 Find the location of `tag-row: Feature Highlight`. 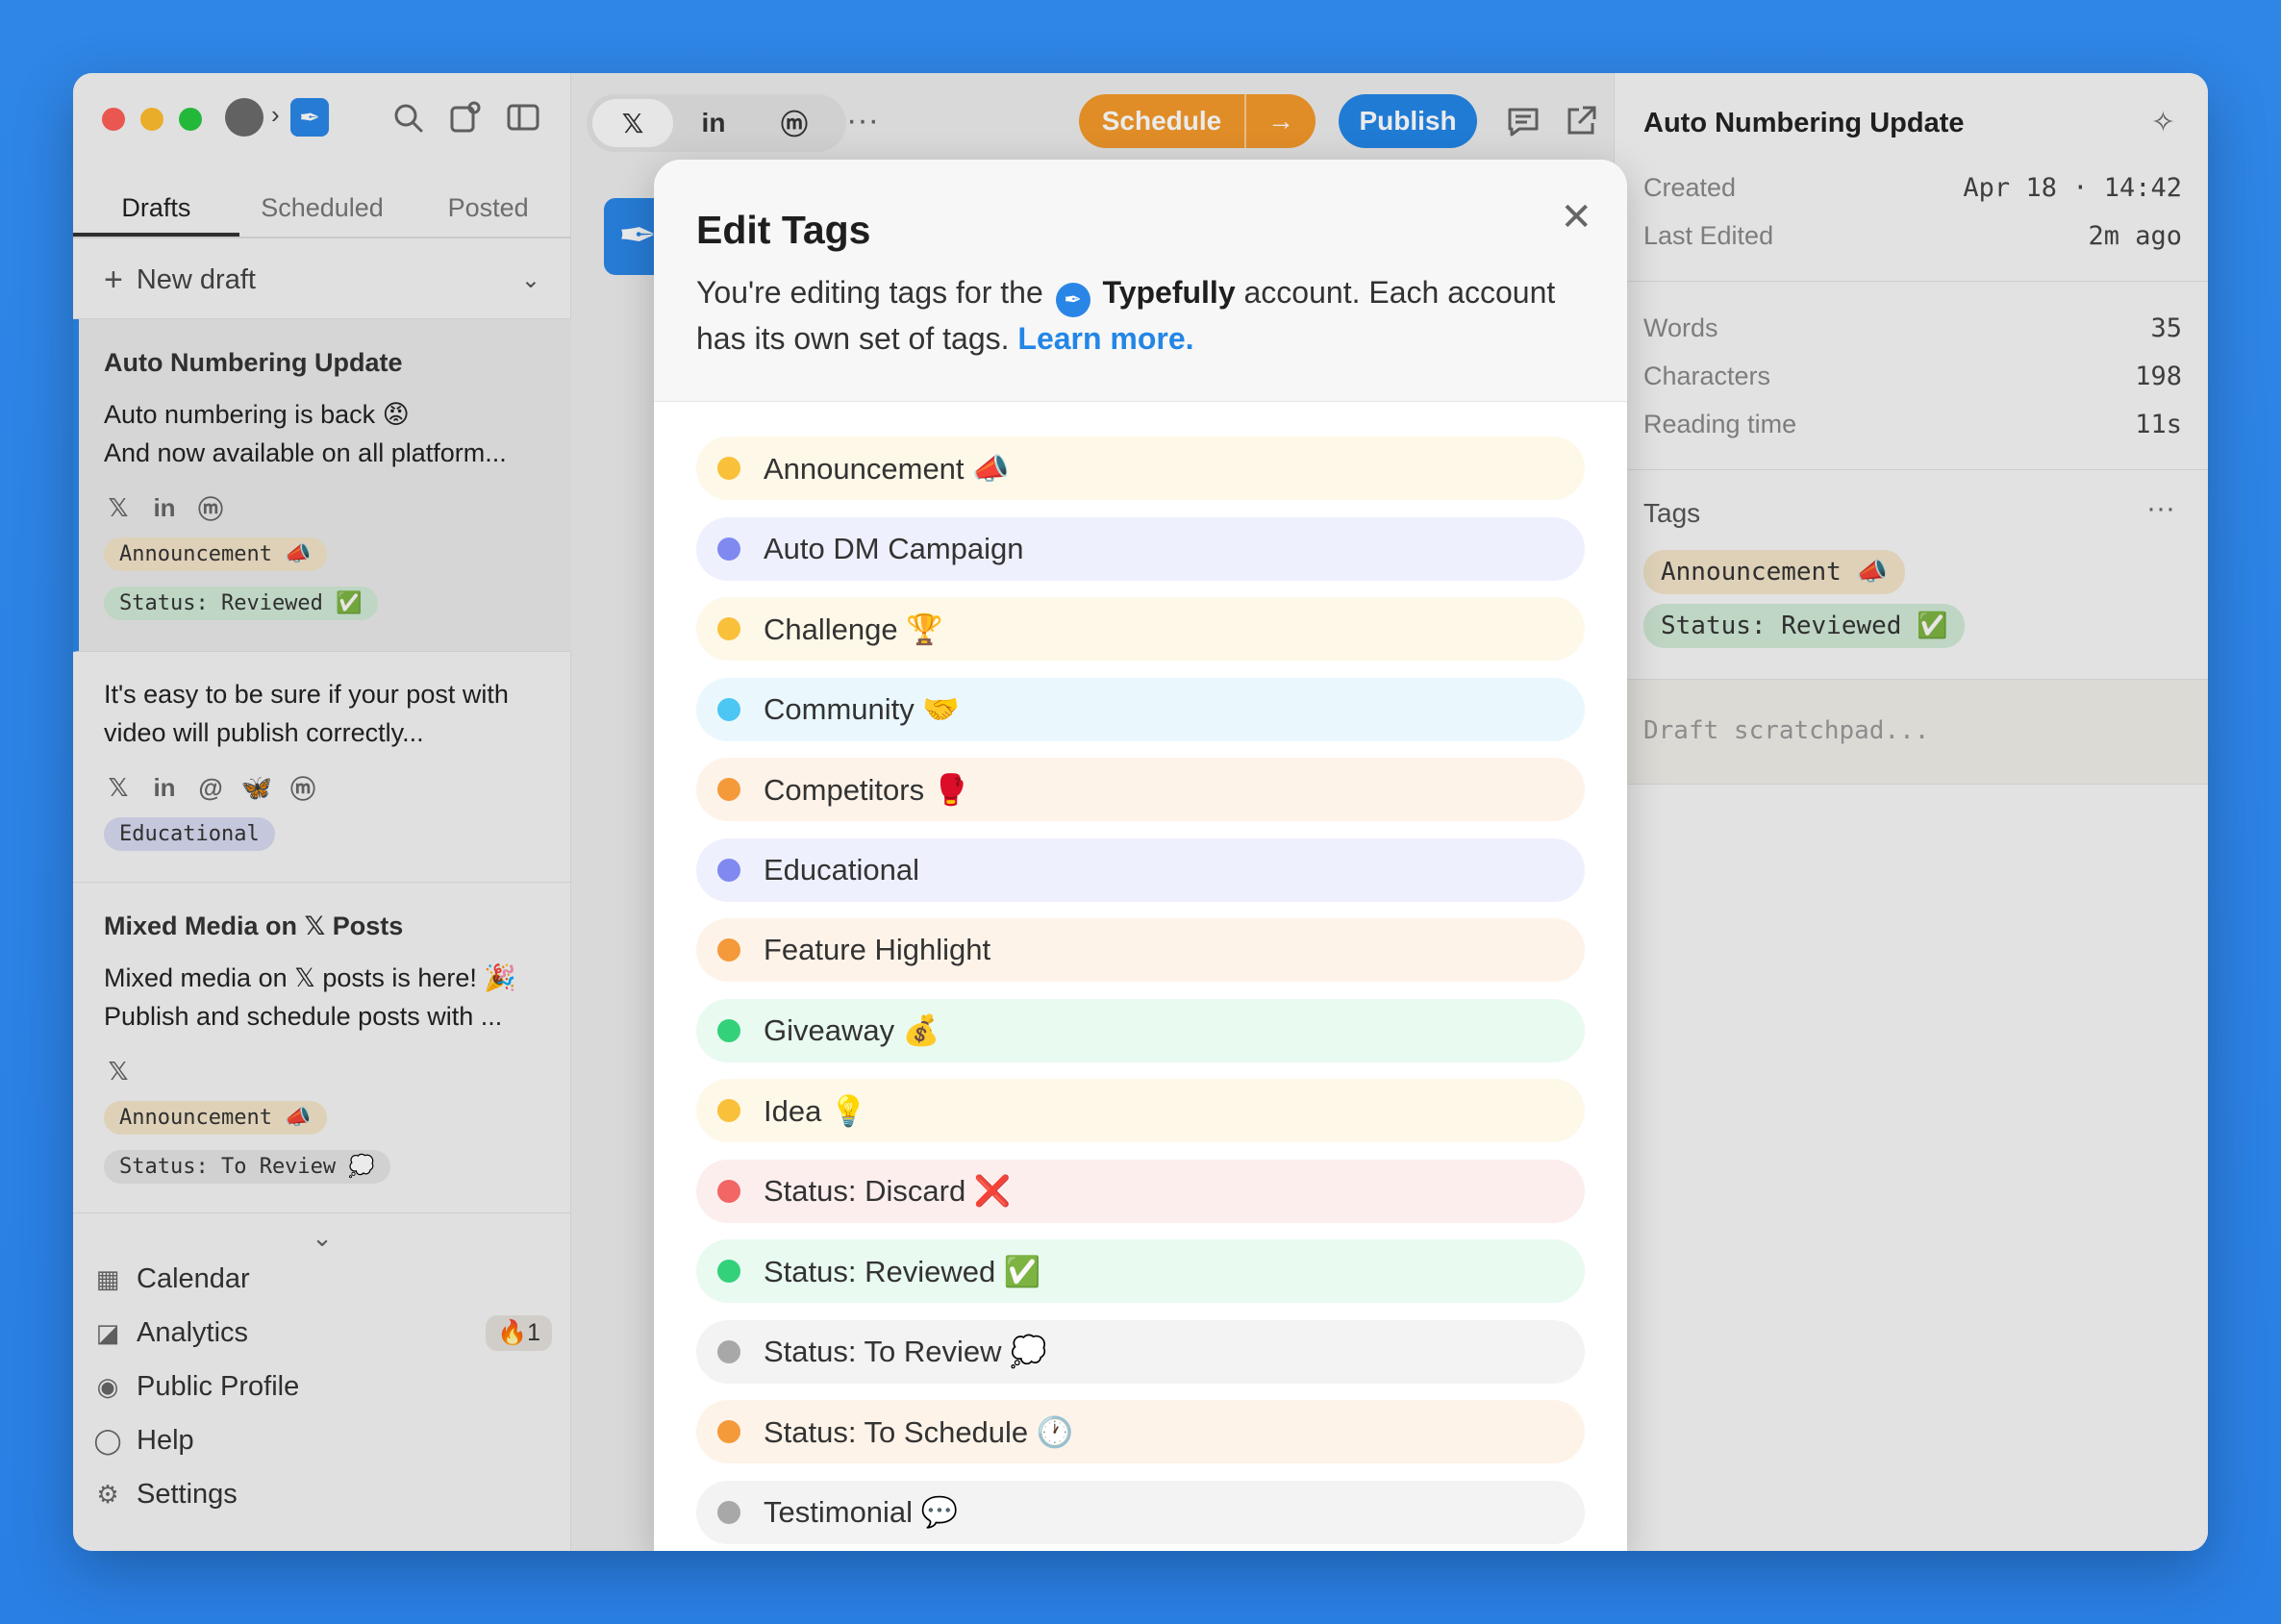

tag-row: Feature Highlight is located at coordinates (1140, 950).